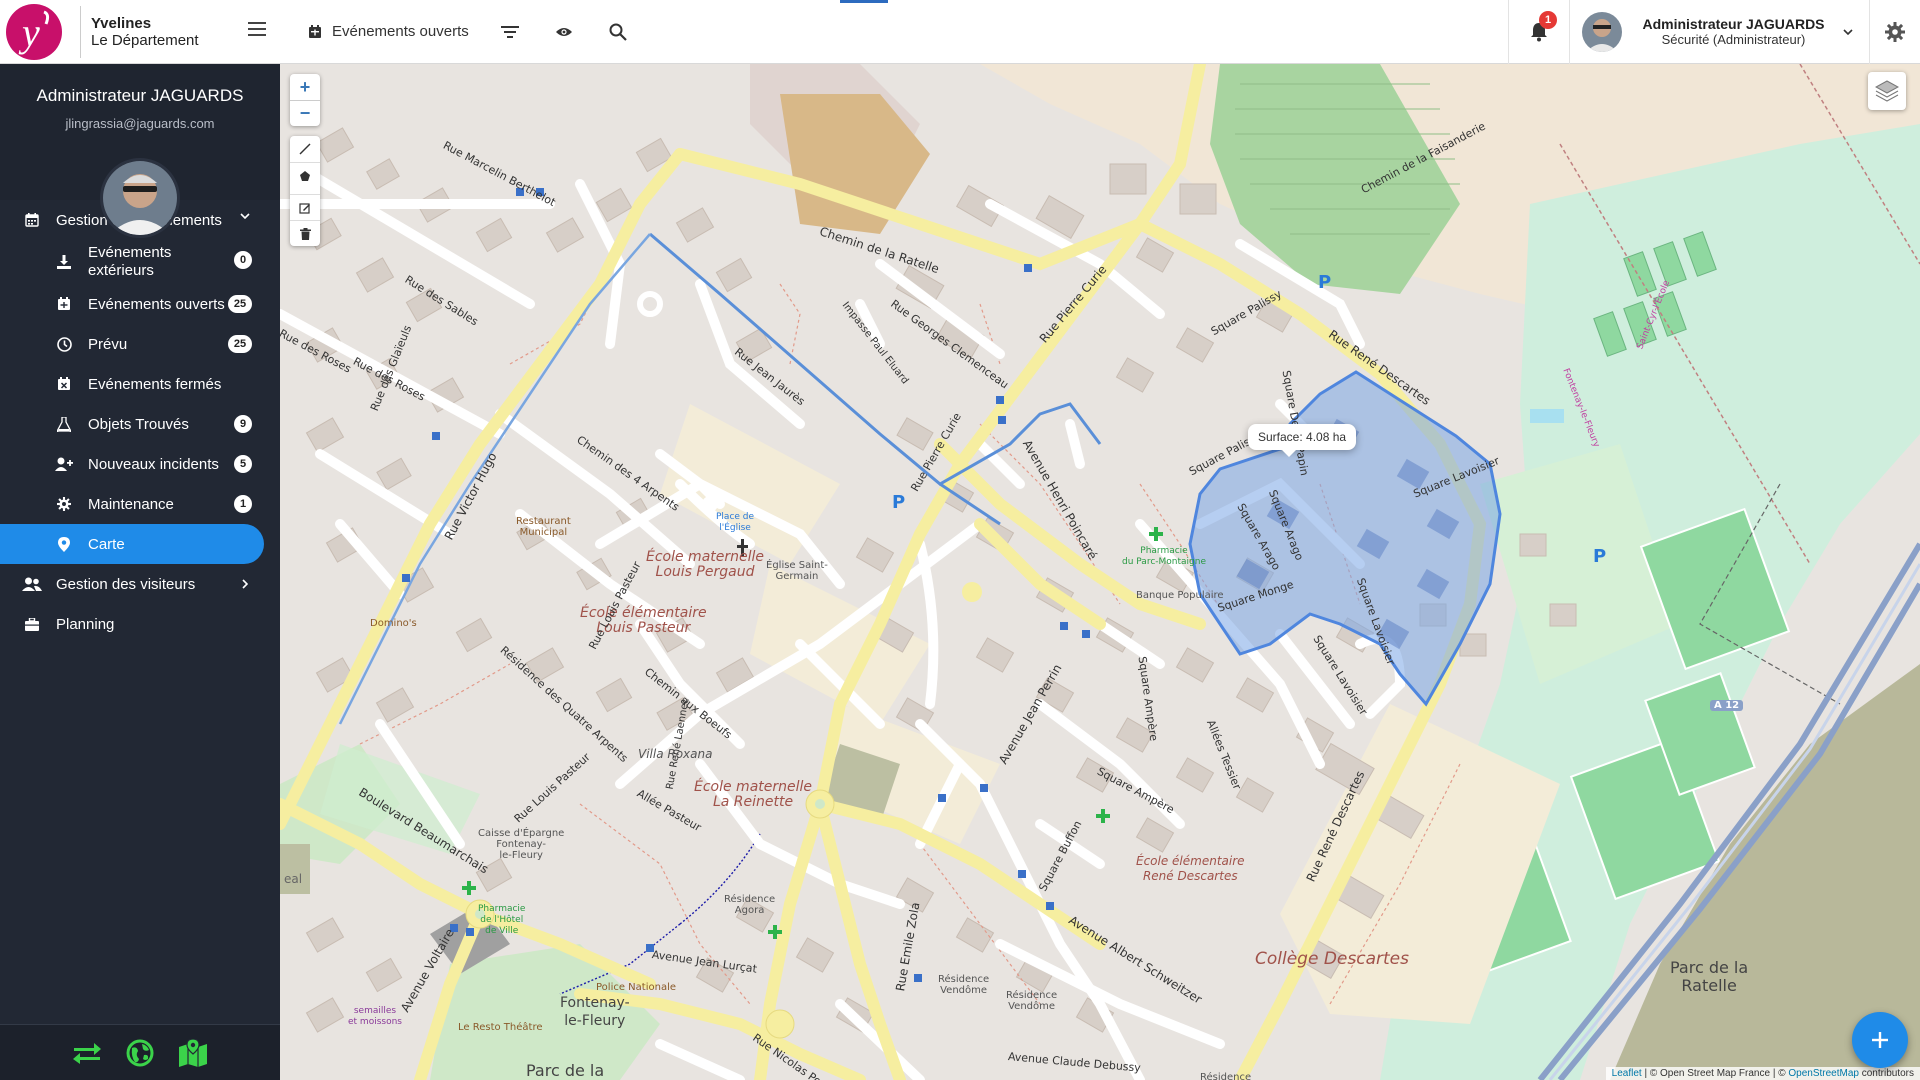 Image resolution: width=1920 pixels, height=1080 pixels. I want to click on trash-icon, so click(305, 233).